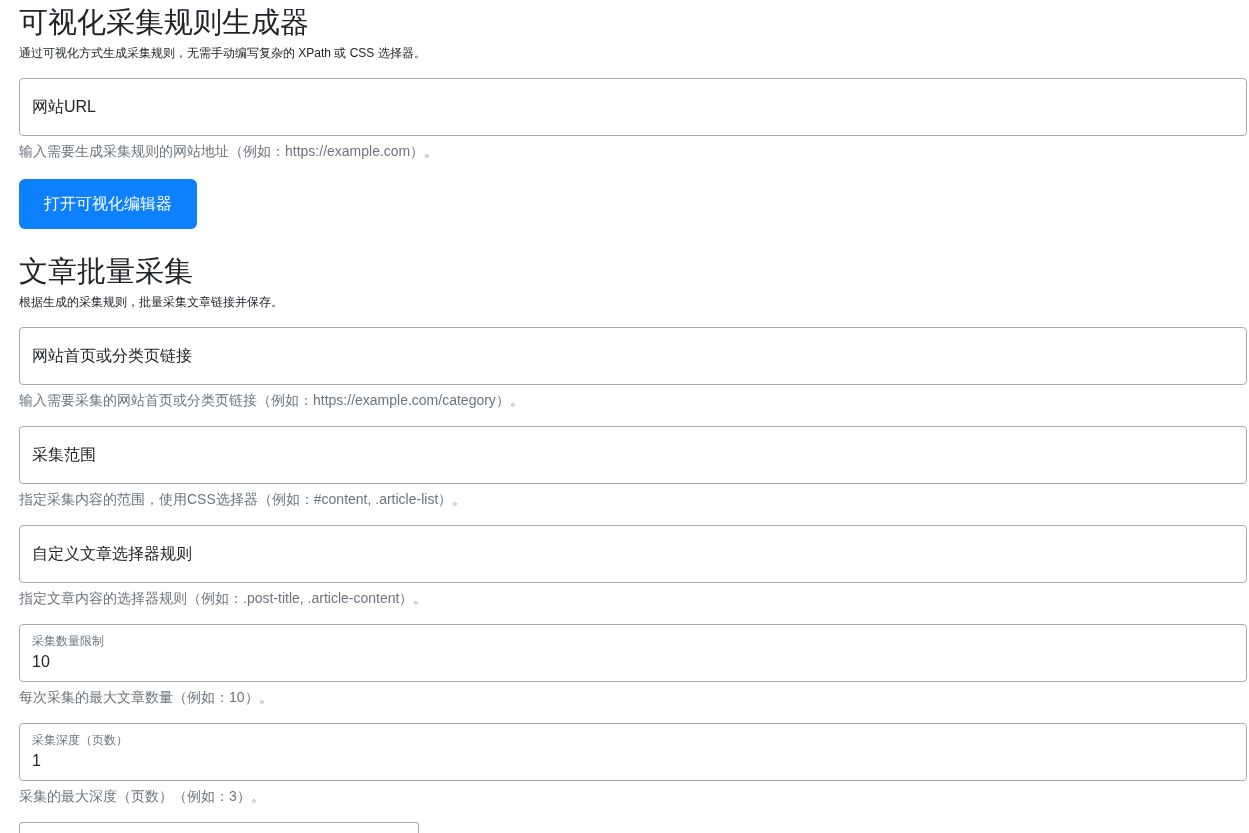 This screenshot has height=833, width=1249. I want to click on section-heading: 文章批量采集, so click(106, 271).